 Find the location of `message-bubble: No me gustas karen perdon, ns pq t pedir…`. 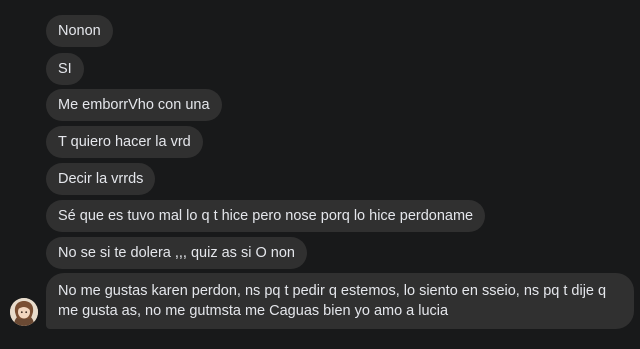

message-bubble: No me gustas karen perdon, ns pq t pedir… is located at coordinates (340, 301).